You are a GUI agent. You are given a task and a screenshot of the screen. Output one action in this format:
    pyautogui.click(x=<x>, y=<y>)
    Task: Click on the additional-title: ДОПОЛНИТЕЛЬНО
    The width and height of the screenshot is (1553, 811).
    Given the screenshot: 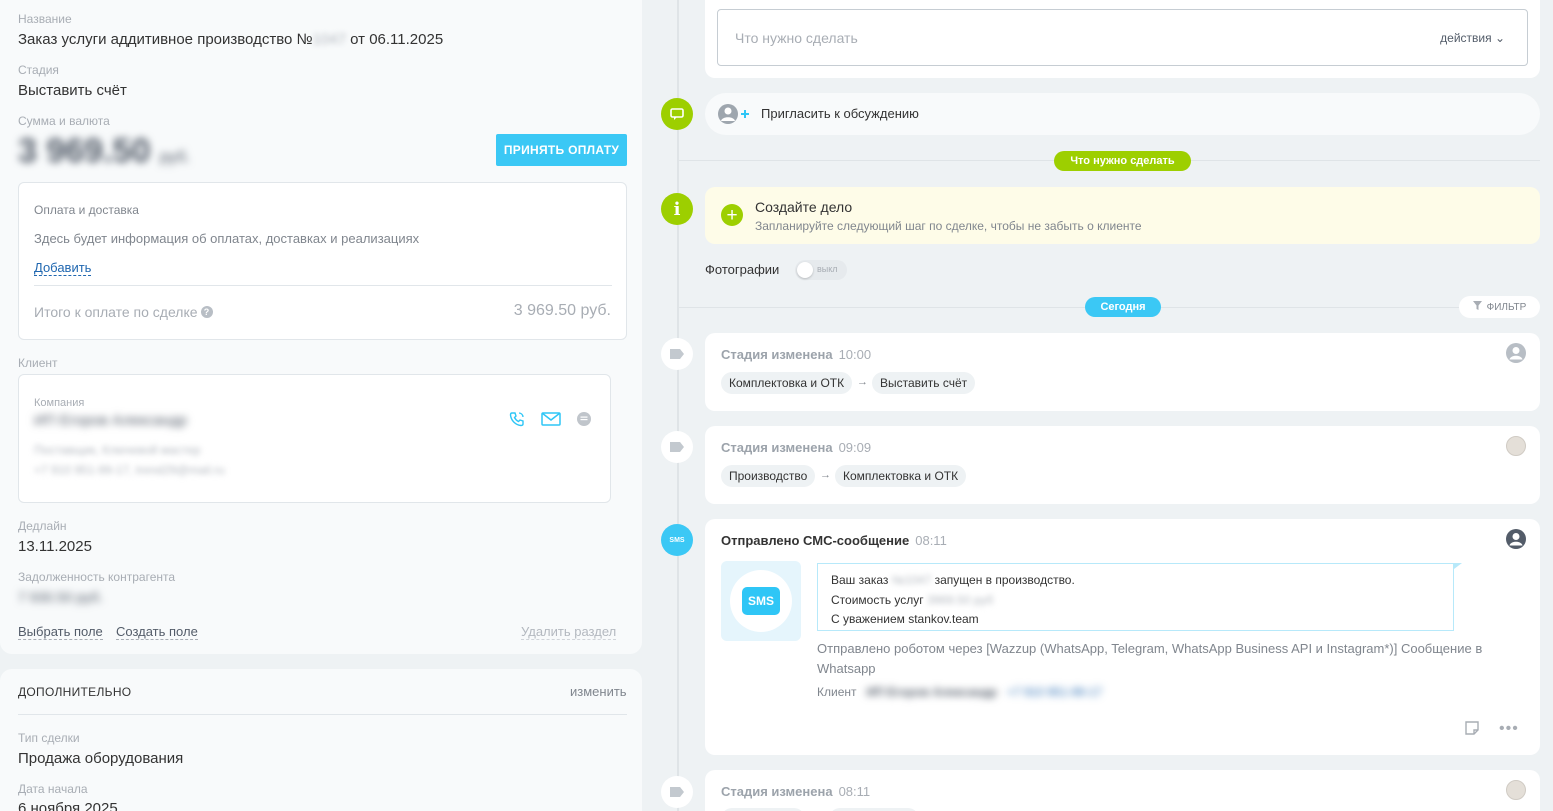 What is the action you would take?
    pyautogui.click(x=75, y=692)
    